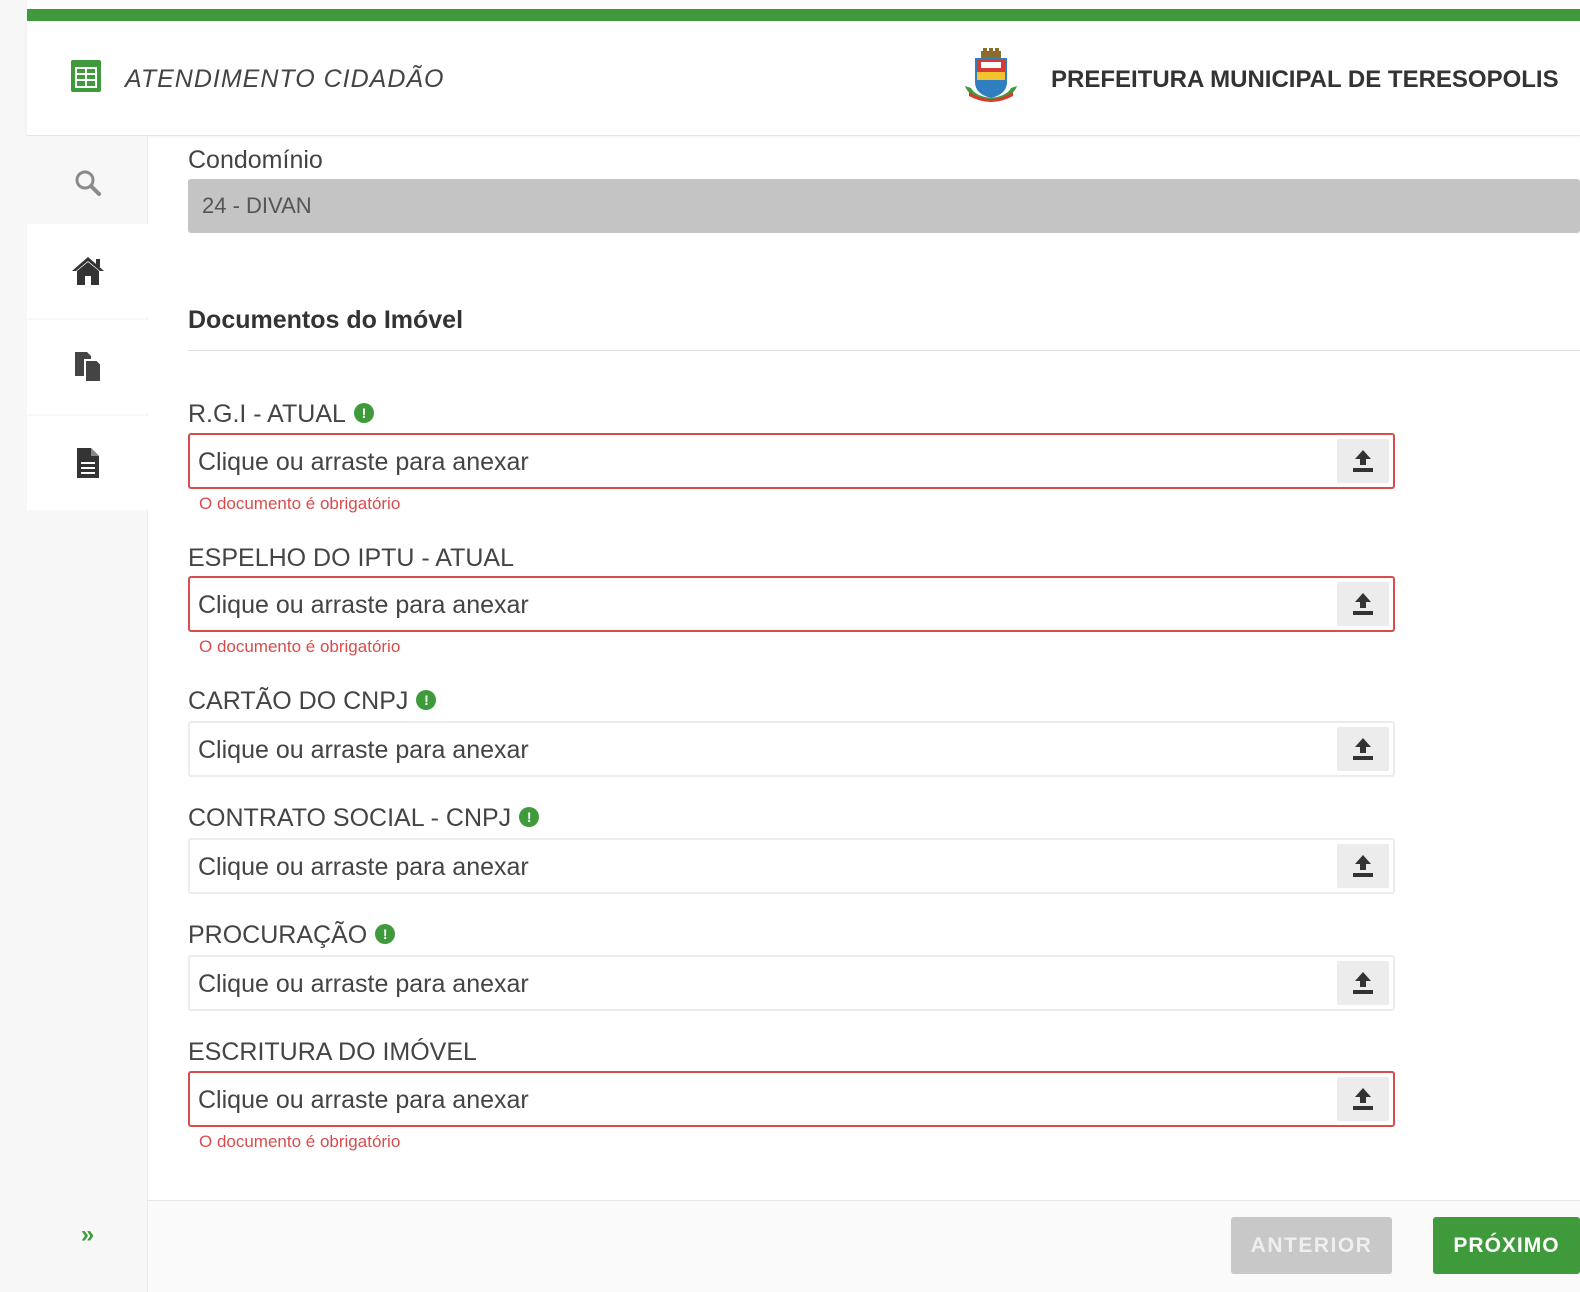  I want to click on file-icon, so click(87, 463).